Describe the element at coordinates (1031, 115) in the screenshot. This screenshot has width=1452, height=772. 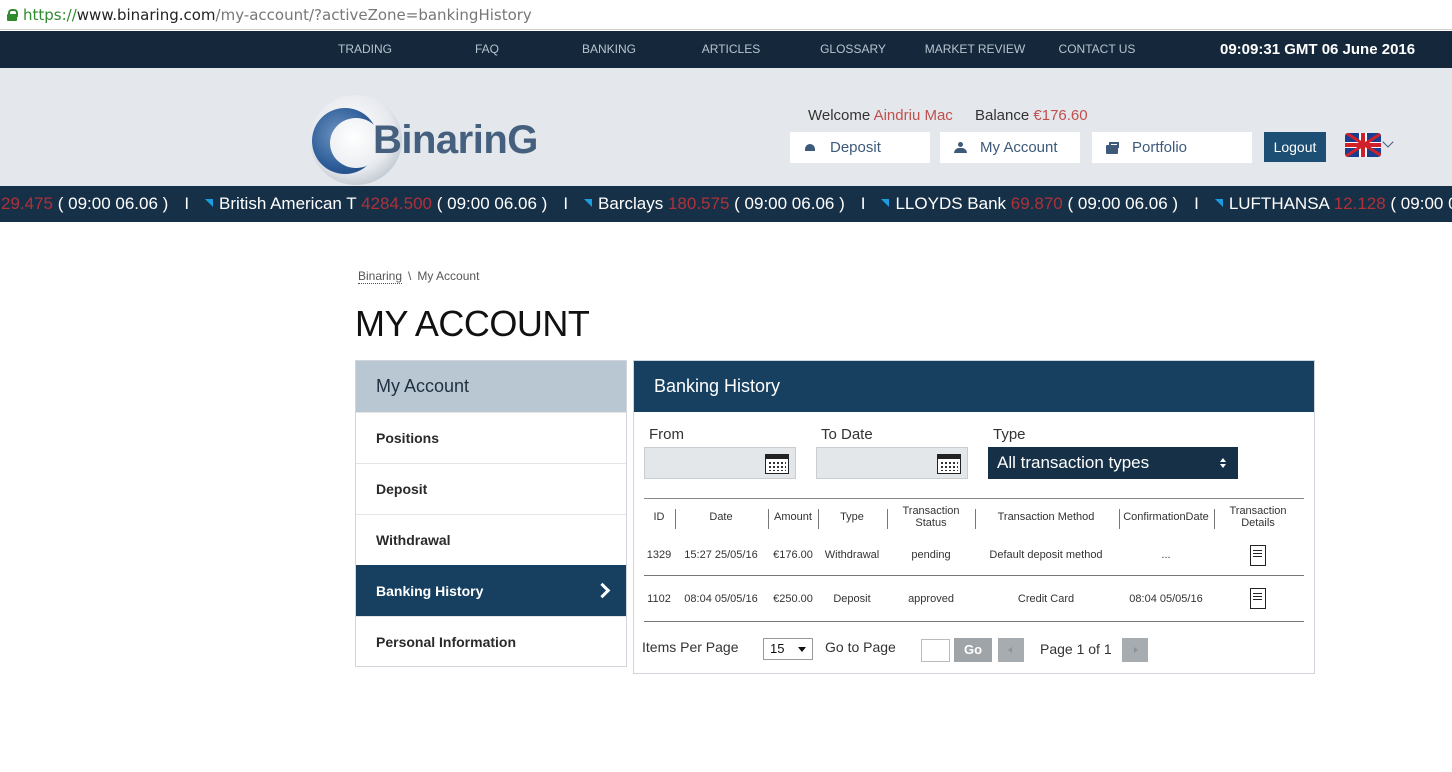
I see `balance-text: Balance €176.60` at that location.